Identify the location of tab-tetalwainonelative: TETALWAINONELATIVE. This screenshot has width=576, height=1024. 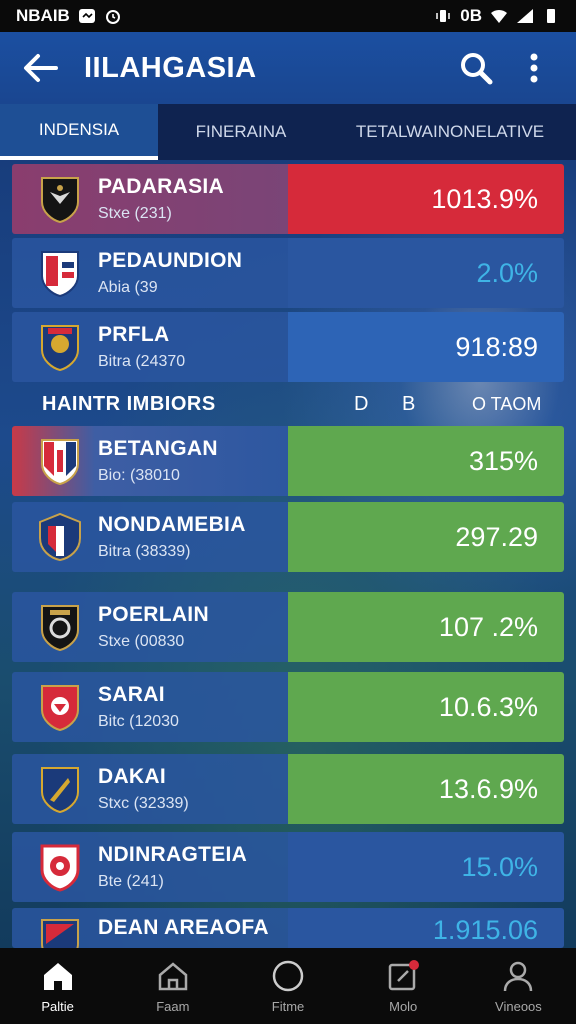
(450, 132).